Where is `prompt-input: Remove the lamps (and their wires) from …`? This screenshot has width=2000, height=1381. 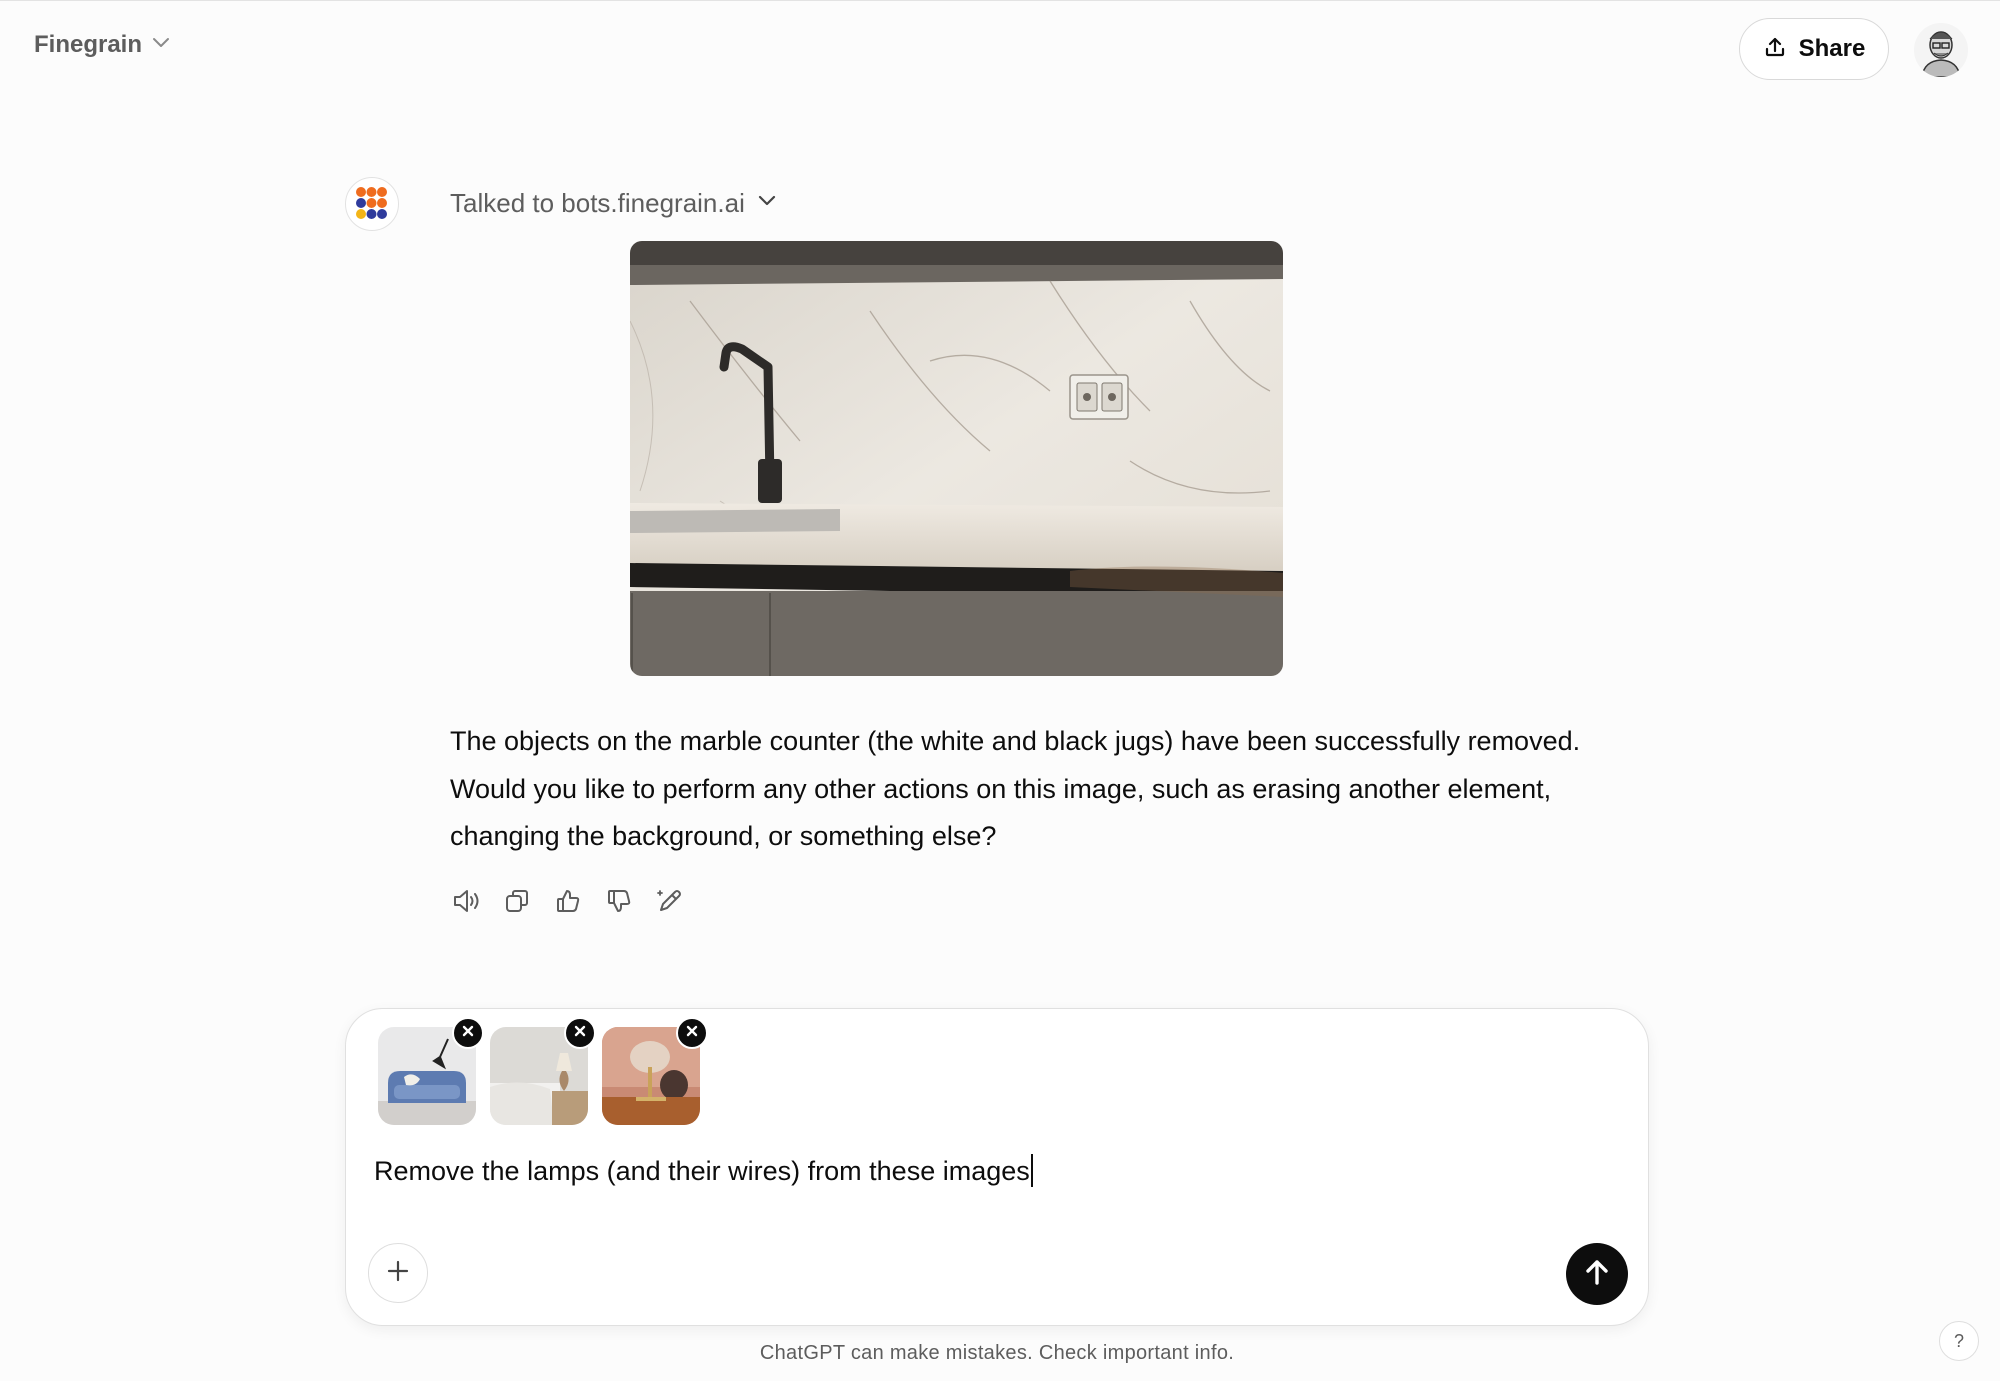 prompt-input: Remove the lamps (and their wires) from … is located at coordinates (703, 1170).